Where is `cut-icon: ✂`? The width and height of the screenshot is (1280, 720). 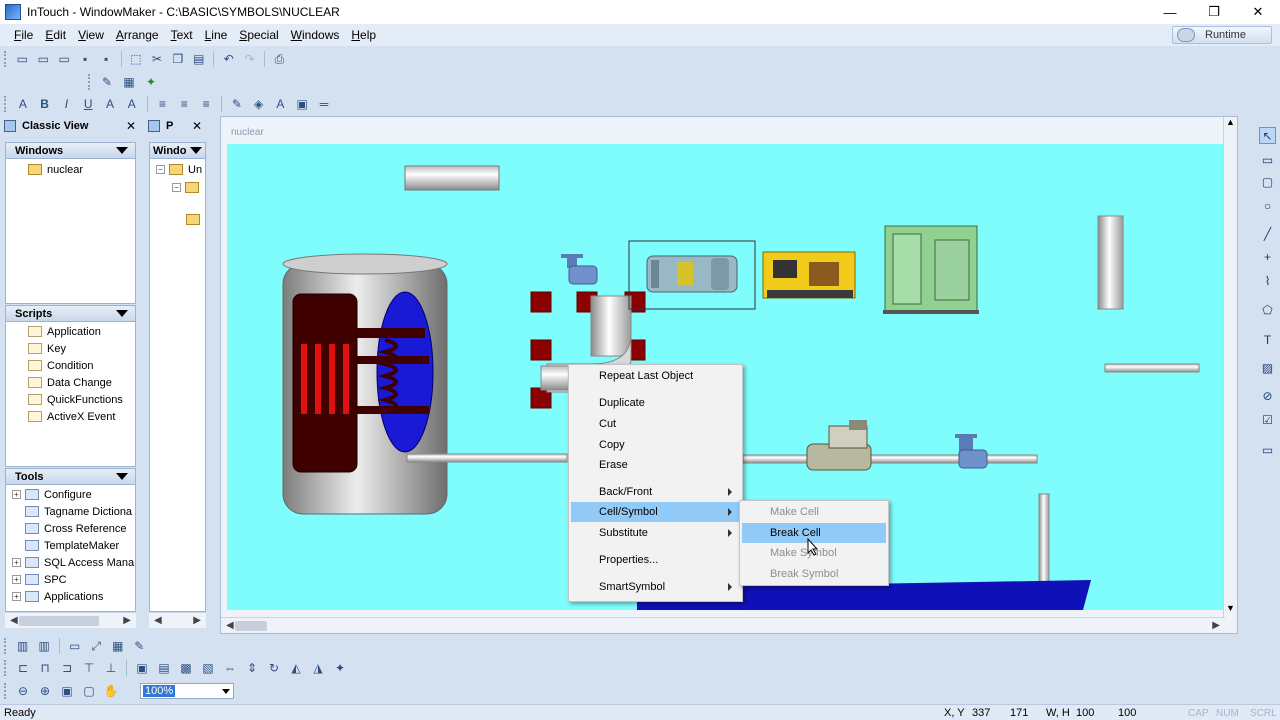 cut-icon: ✂ is located at coordinates (156, 59).